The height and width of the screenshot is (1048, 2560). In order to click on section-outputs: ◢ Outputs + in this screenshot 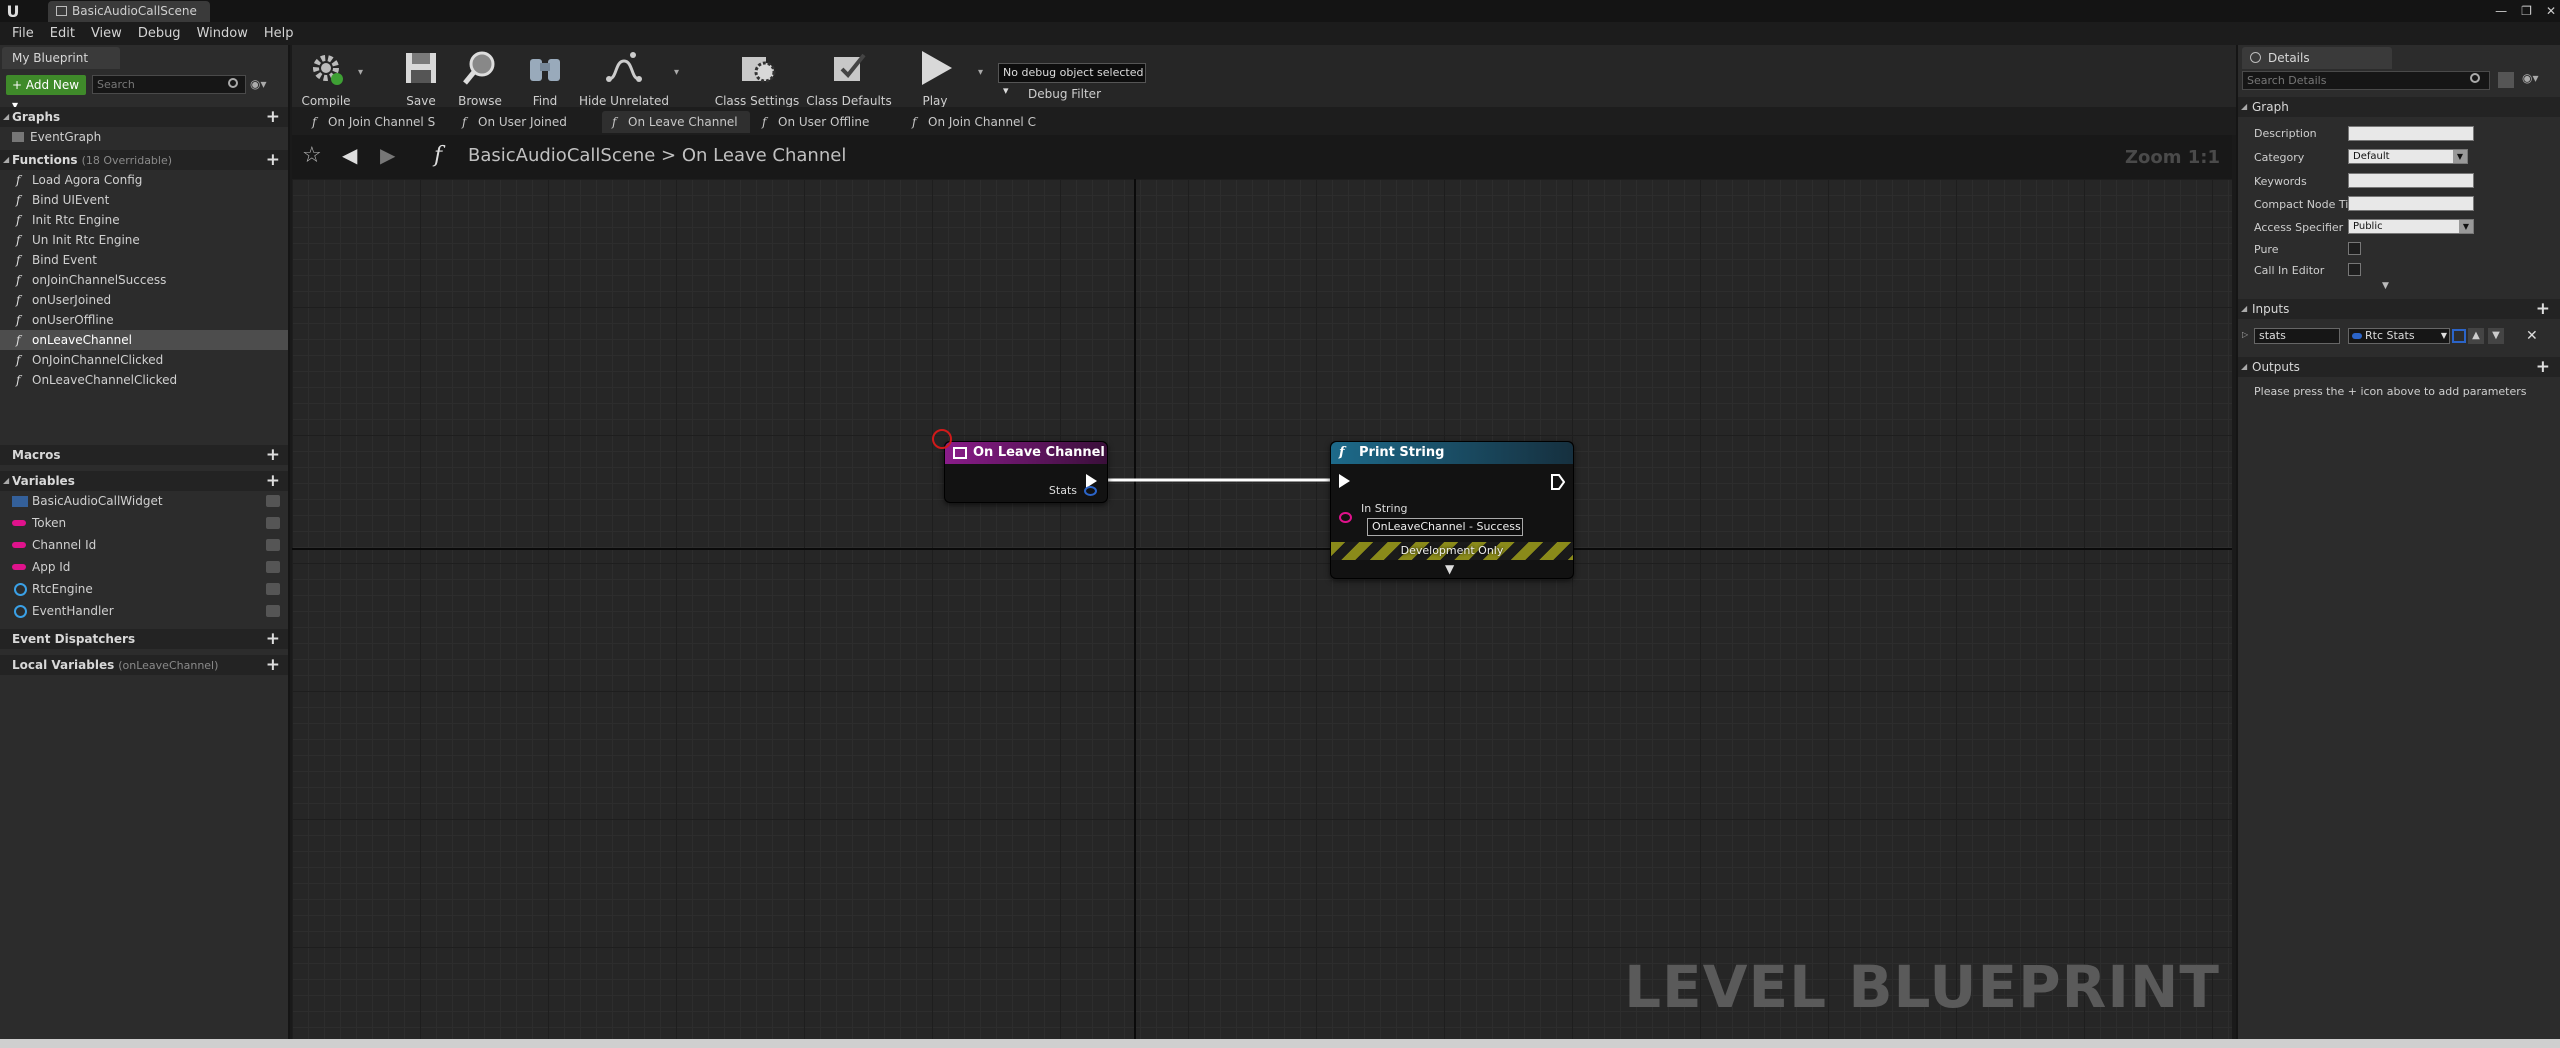, I will do `click(2399, 367)`.